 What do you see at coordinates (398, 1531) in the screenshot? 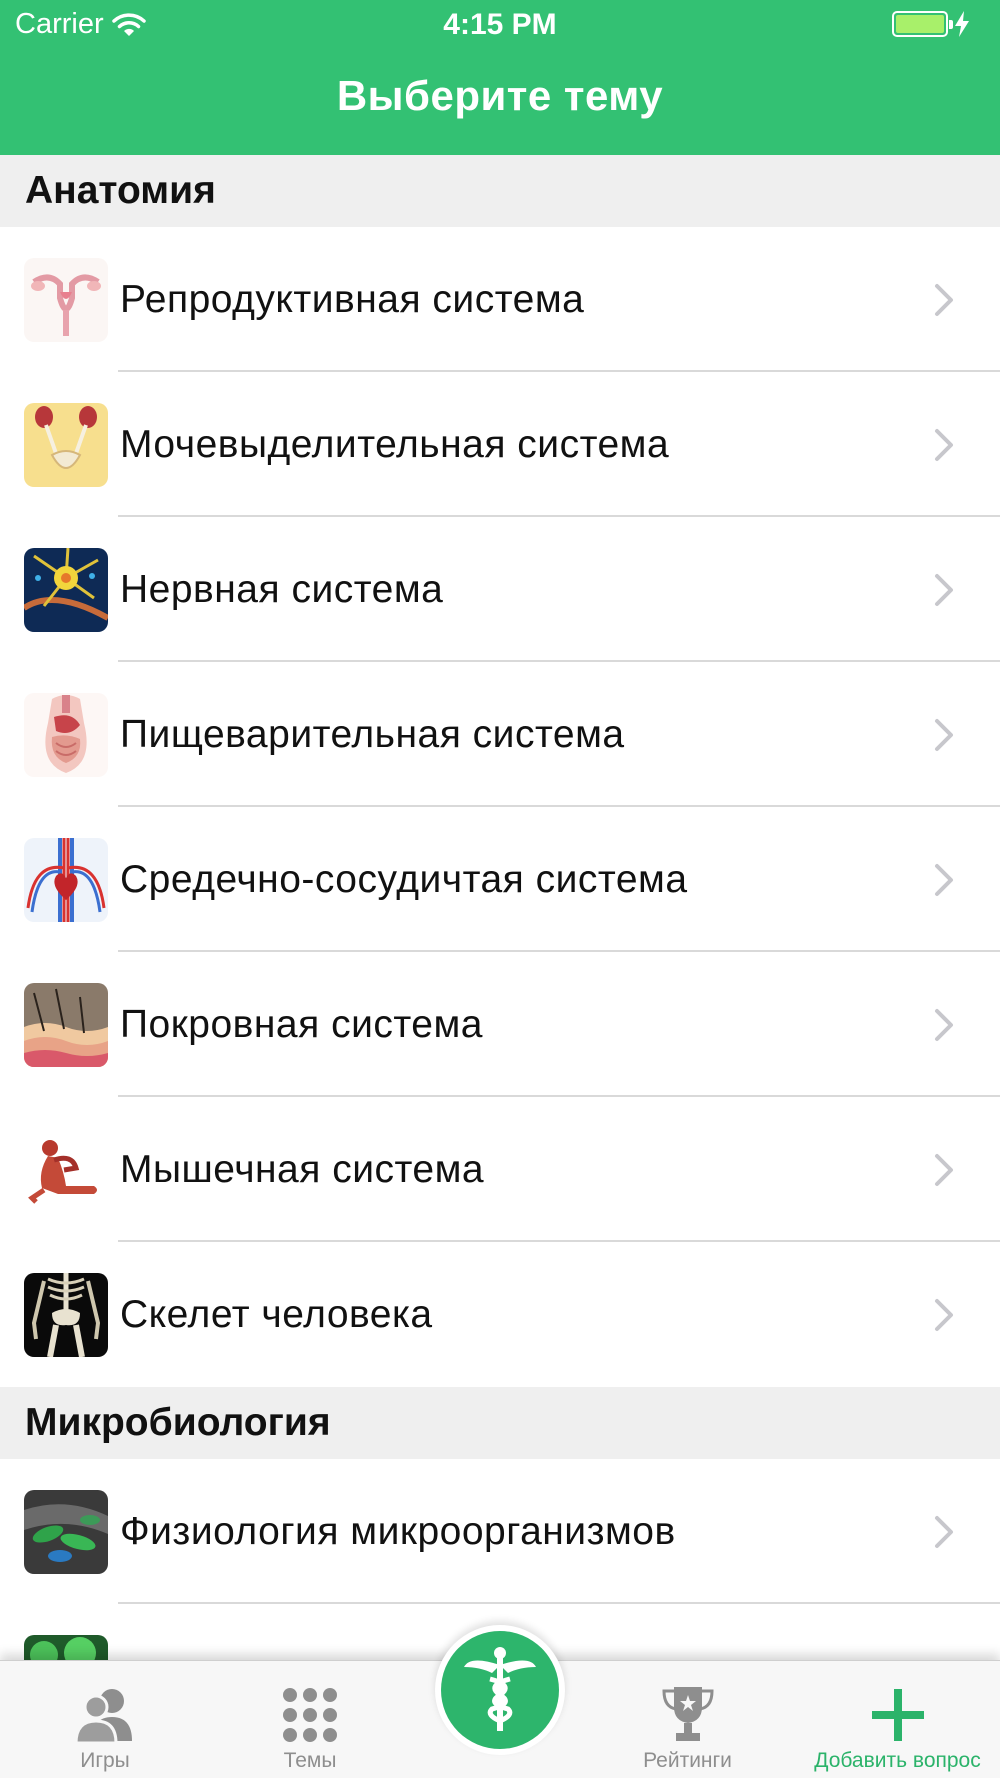
I see `list-item-label: Физиология микроорганизмов` at bounding box center [398, 1531].